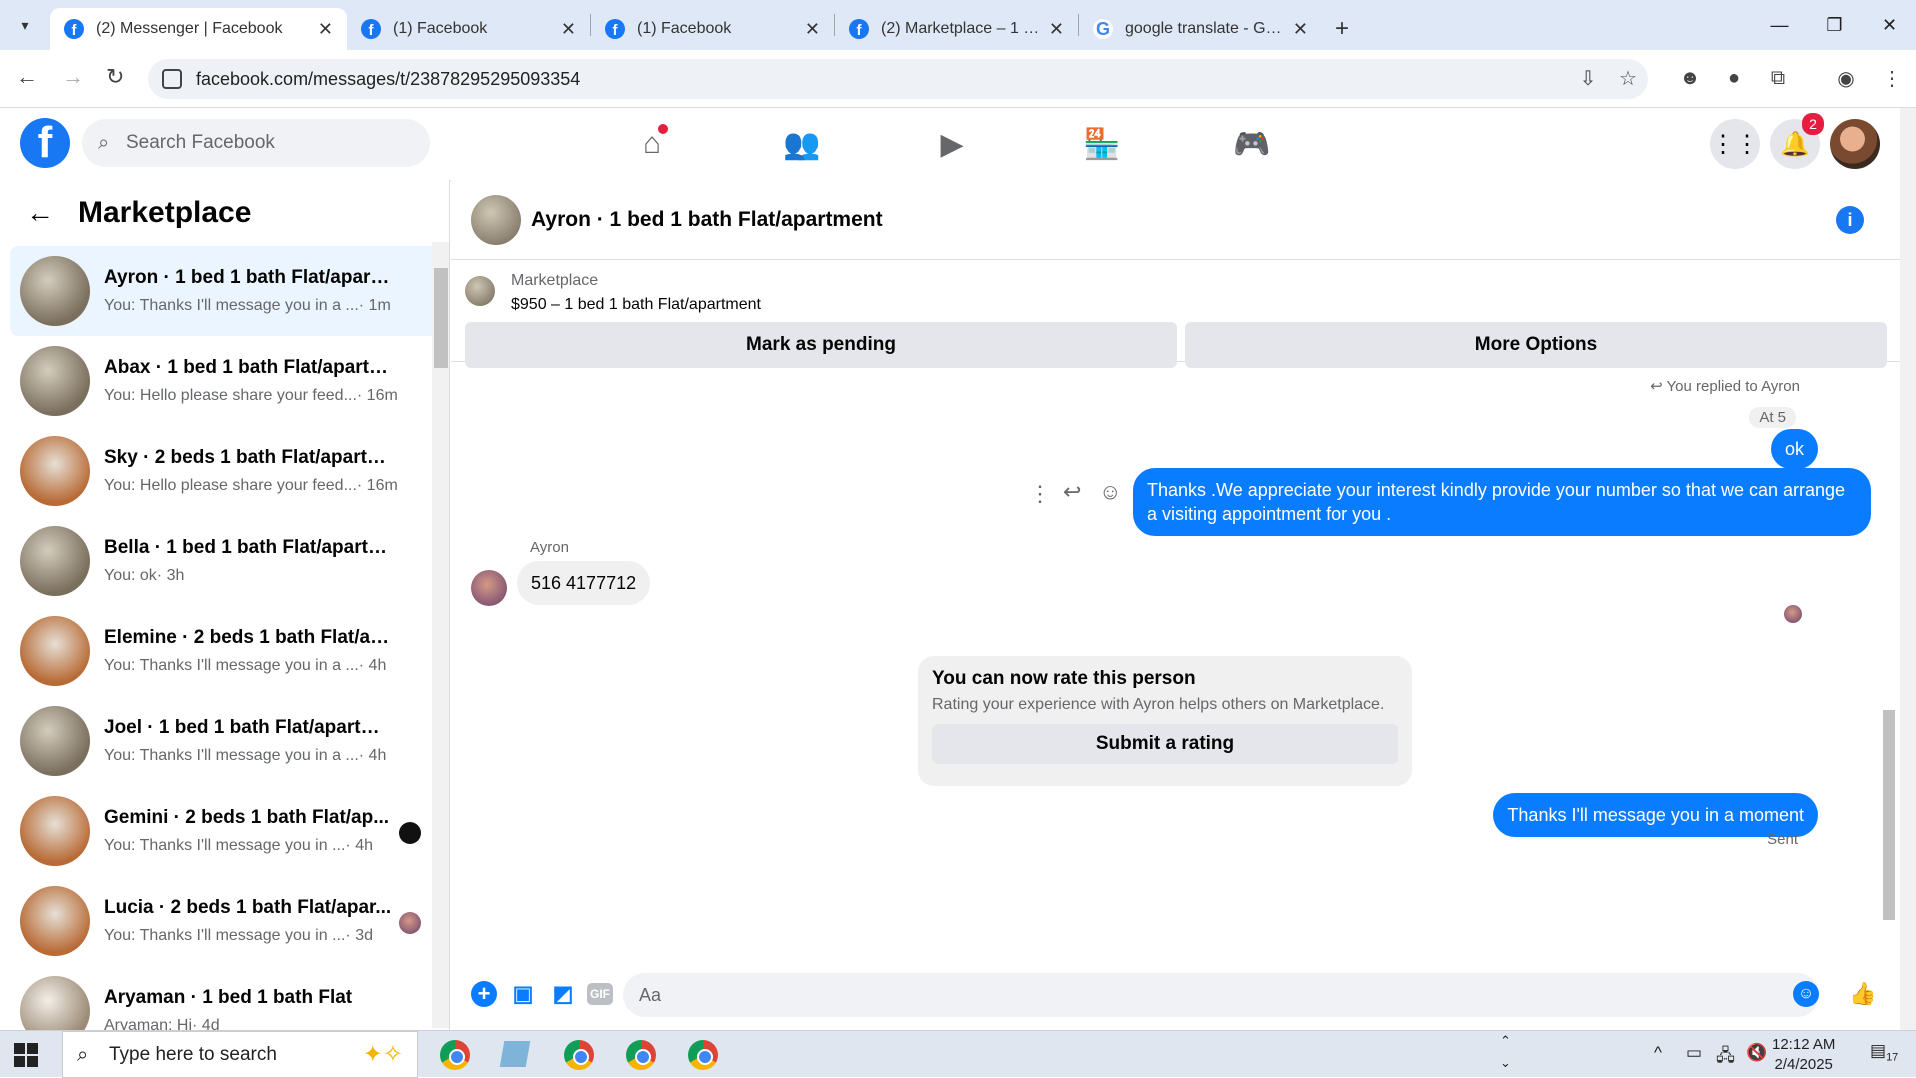 This screenshot has height=1078, width=1916. I want to click on browser-tab: f (2) Marketplace – 1 bed 1 bath ✕, so click(956, 29).